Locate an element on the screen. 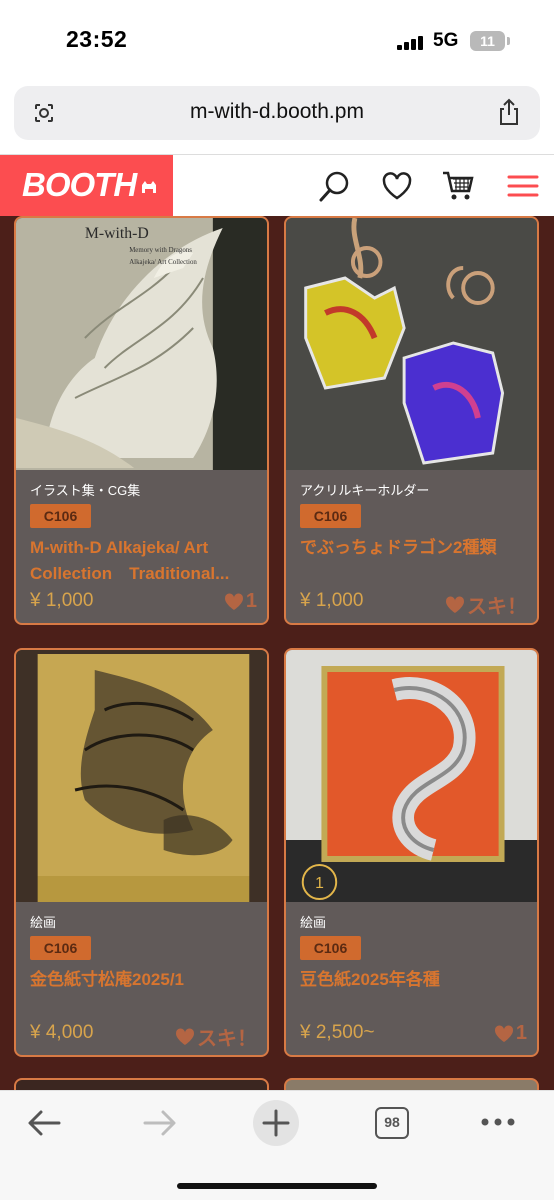  battery-icon: 11 is located at coordinates (487, 41).